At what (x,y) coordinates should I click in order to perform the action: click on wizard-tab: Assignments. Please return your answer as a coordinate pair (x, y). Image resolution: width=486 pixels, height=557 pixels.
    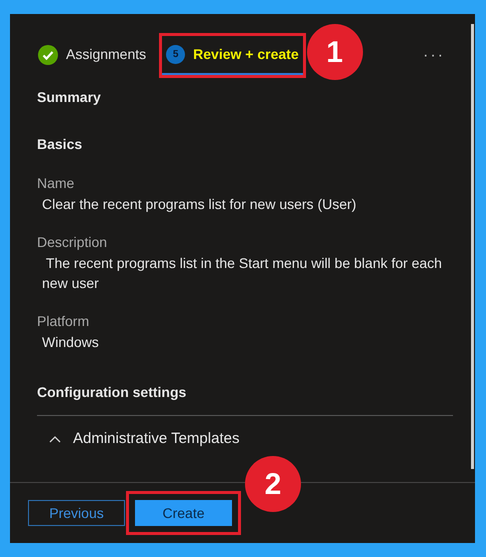
    Looking at the image, I should click on (92, 55).